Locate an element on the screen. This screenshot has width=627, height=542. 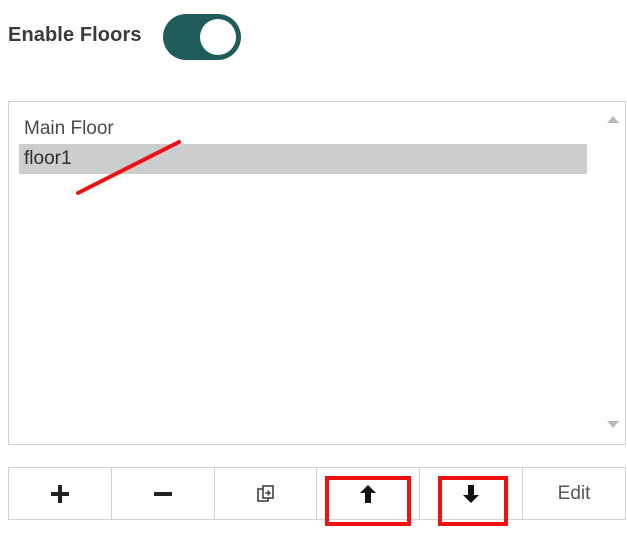
add-floor-button is located at coordinates (60, 493).